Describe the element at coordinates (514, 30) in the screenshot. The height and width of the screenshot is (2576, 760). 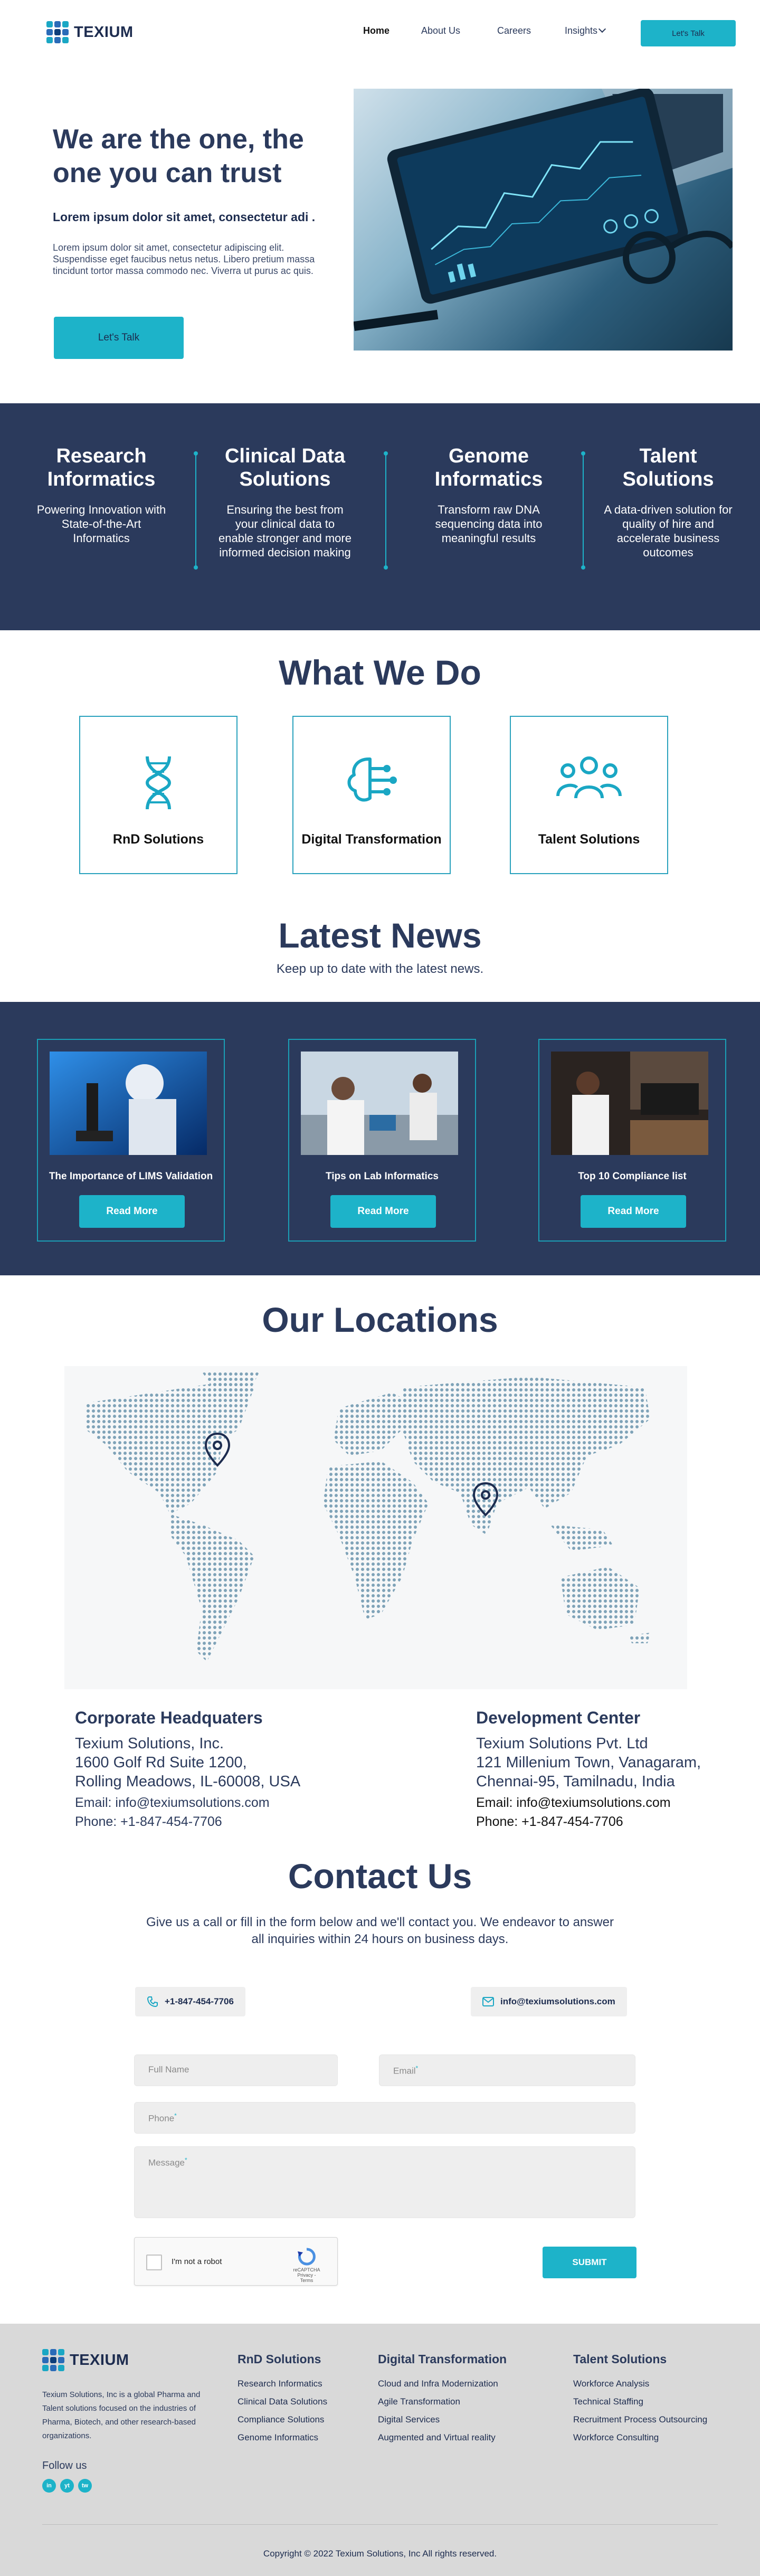
I see `nav-careers: Careers` at that location.